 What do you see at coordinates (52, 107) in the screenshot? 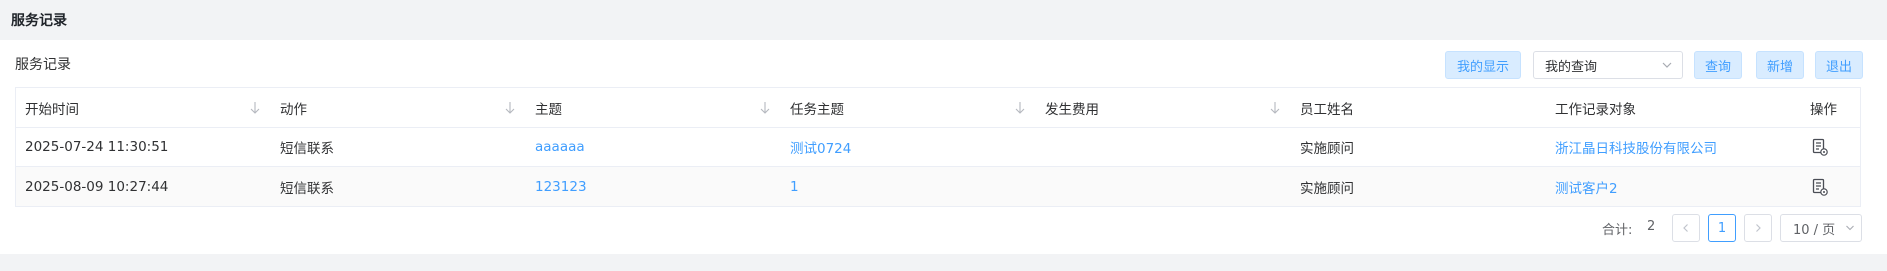
I see `column-header-start-time: 开始时间` at bounding box center [52, 107].